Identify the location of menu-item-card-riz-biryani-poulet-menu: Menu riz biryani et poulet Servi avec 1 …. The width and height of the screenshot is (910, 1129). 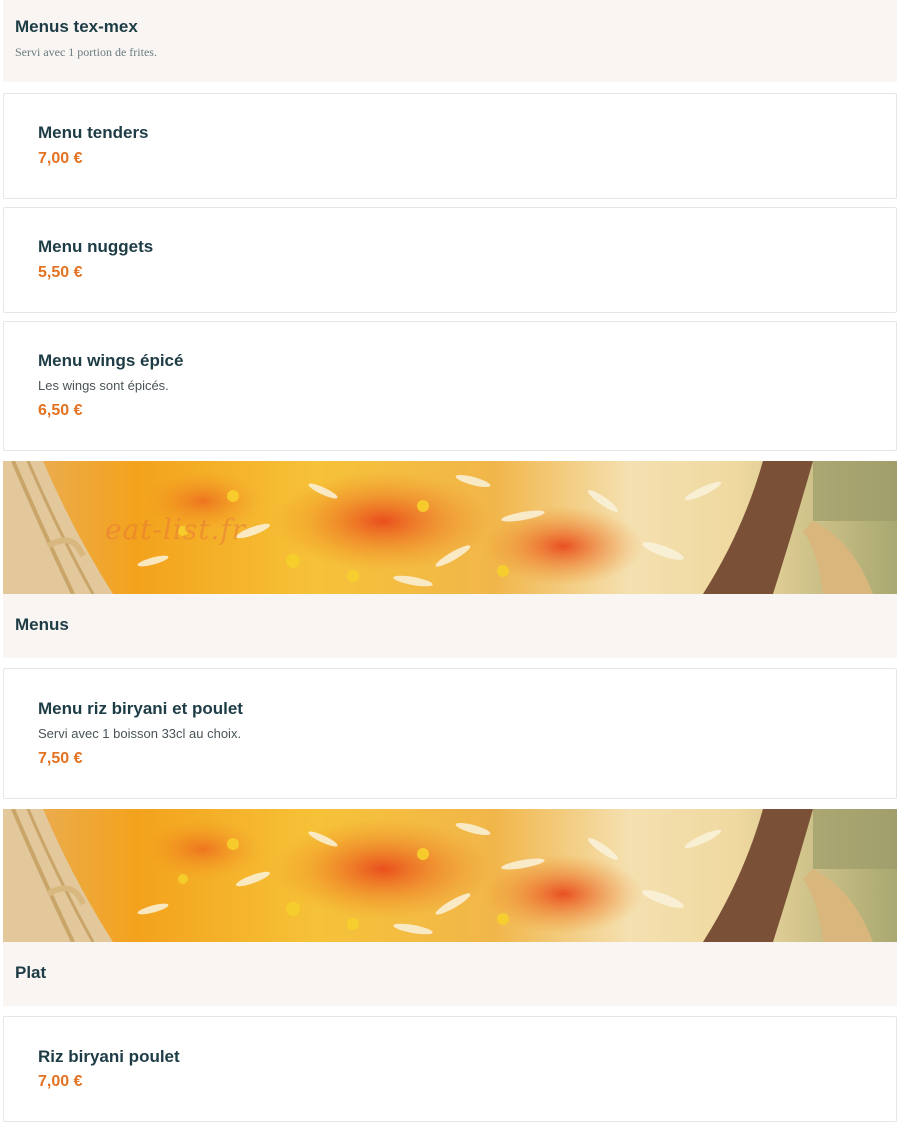
(450, 733).